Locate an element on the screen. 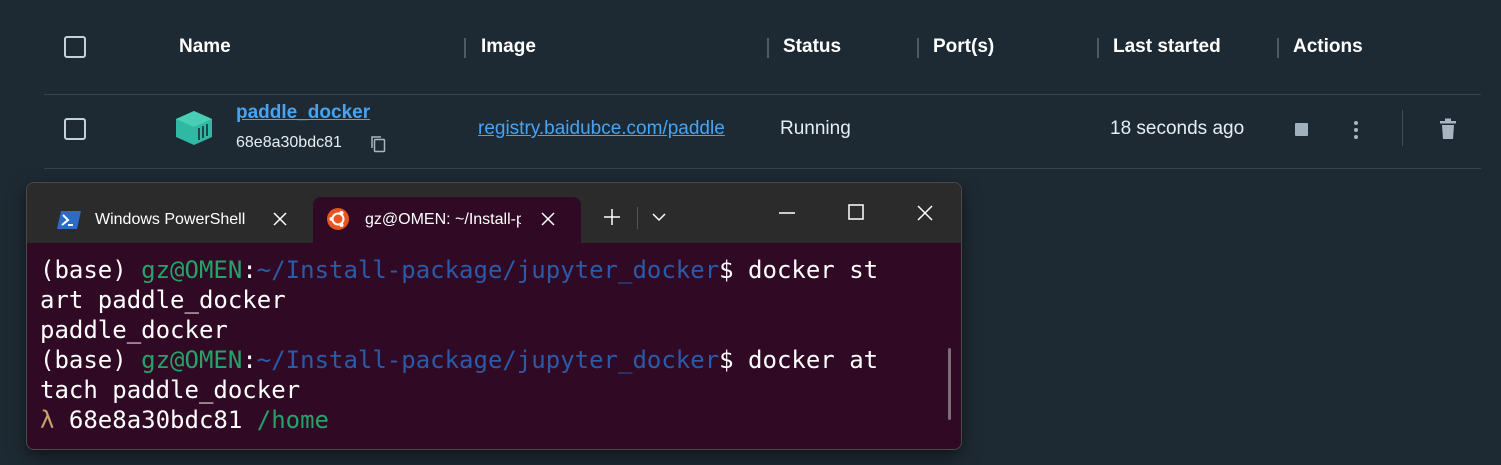  tab-powershell: Windows PowerShell is located at coordinates (176, 220).